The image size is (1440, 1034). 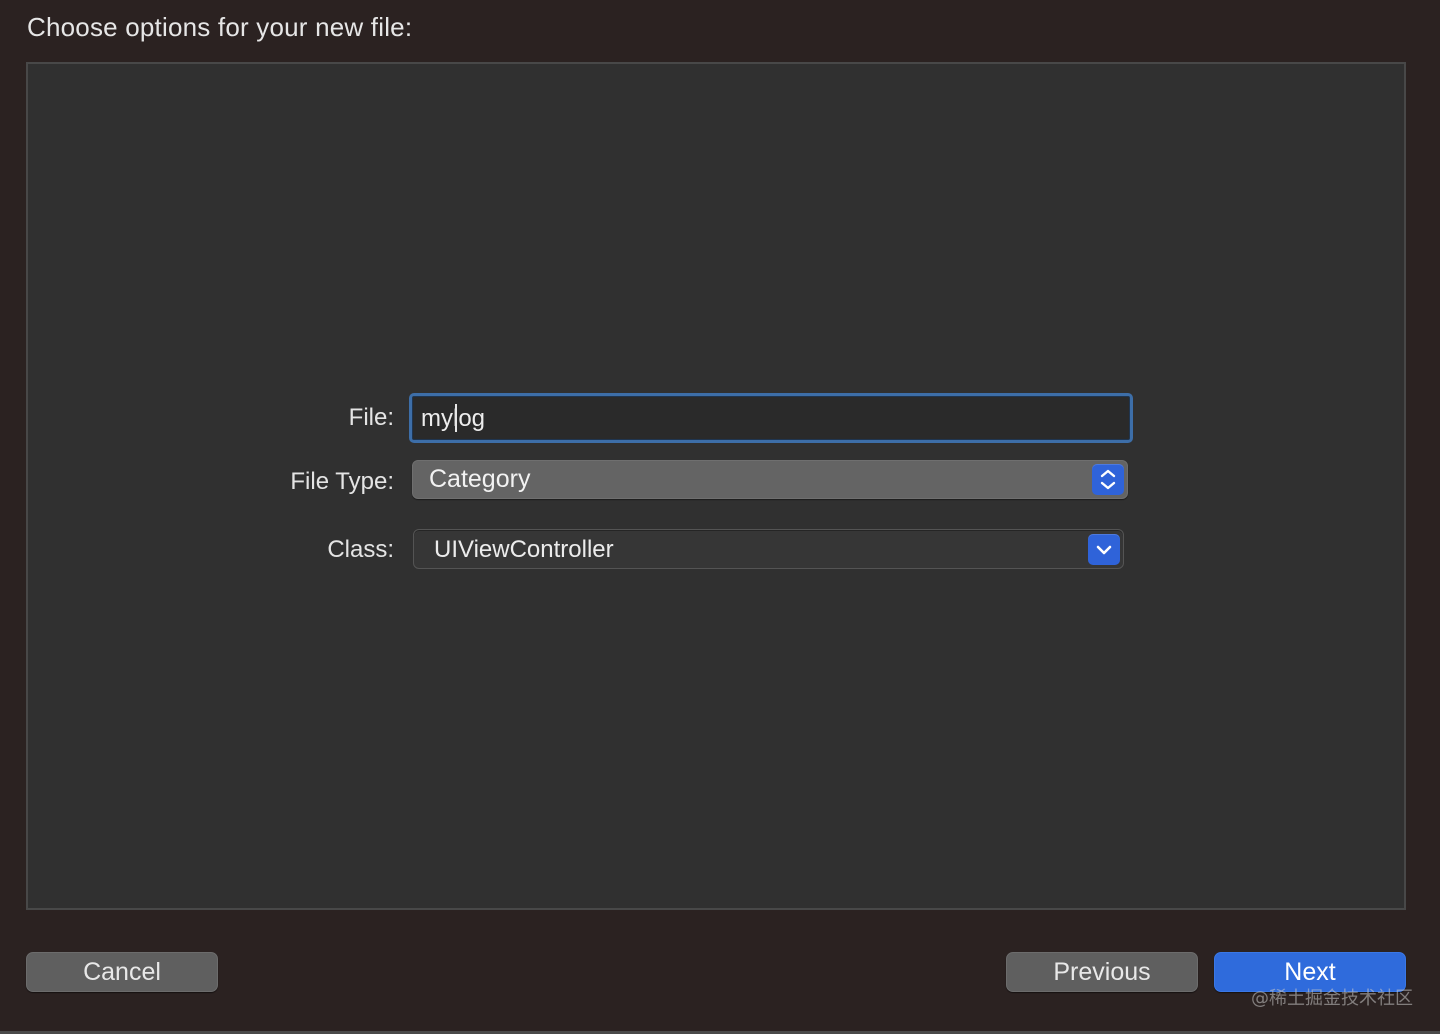 What do you see at coordinates (360, 549) in the screenshot?
I see `class-label: Class:` at bounding box center [360, 549].